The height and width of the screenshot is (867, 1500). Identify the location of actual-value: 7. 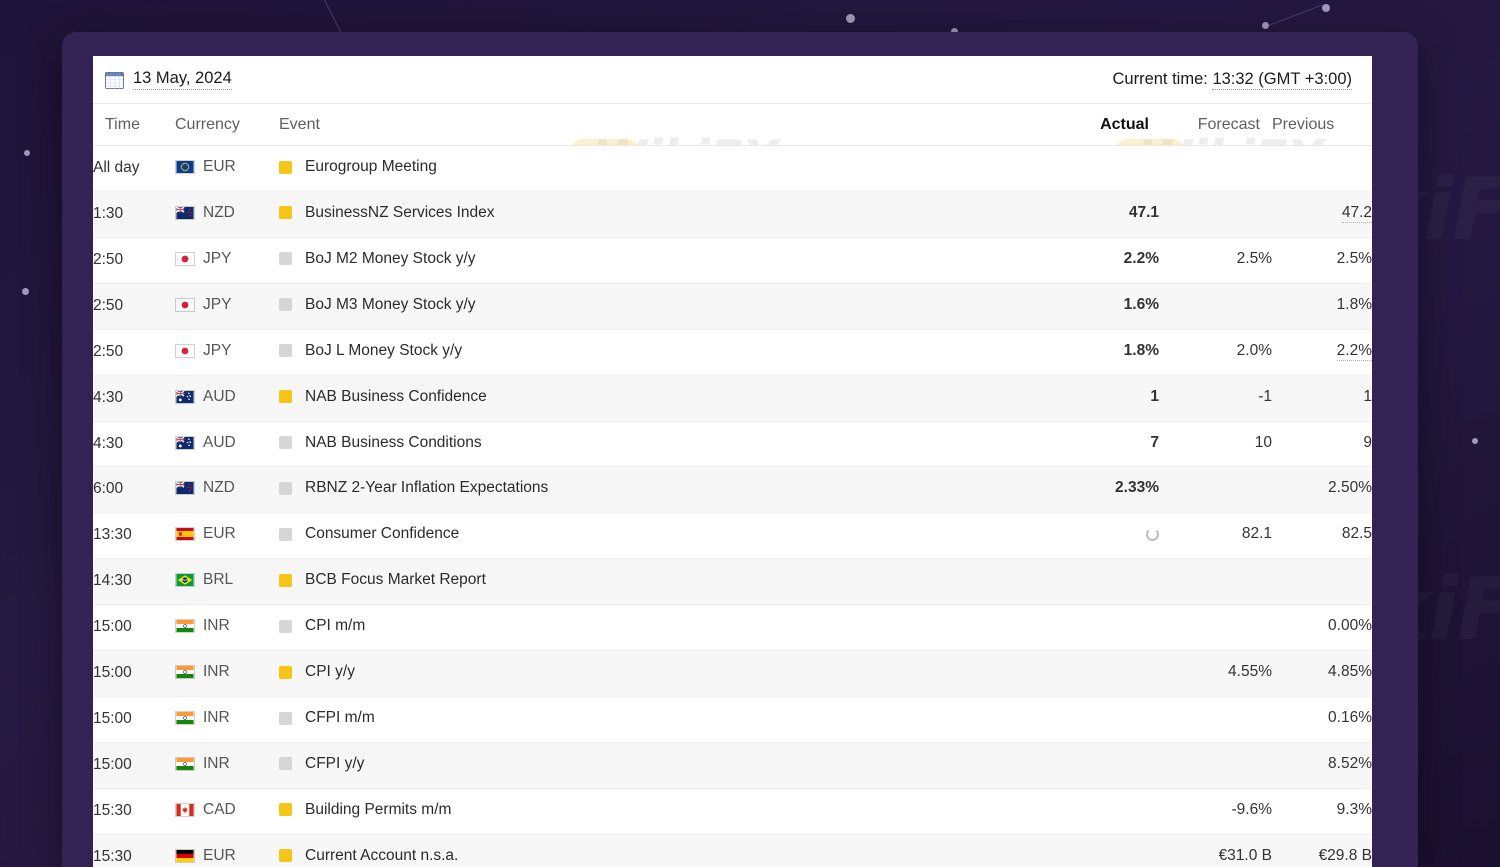
(1154, 442).